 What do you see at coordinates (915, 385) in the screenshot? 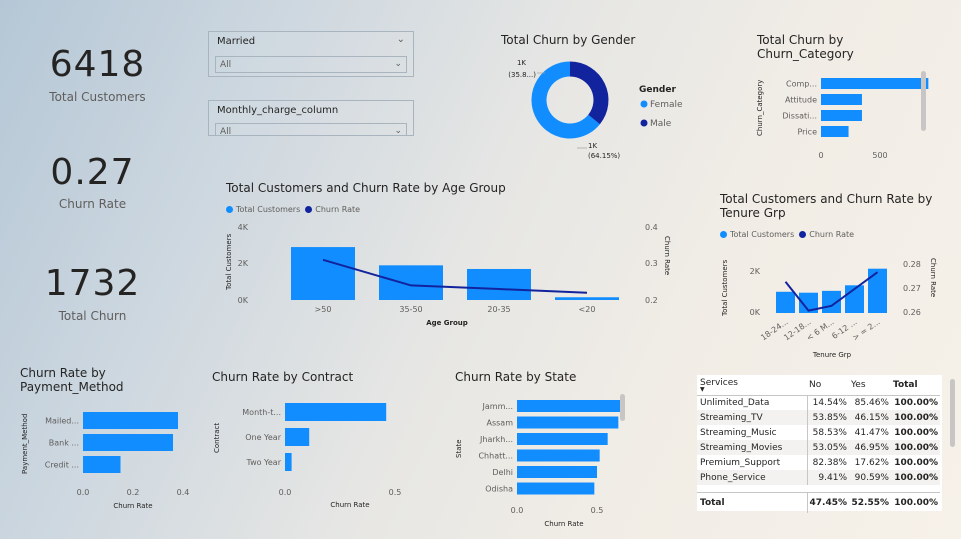
I see `total-header: Total` at bounding box center [915, 385].